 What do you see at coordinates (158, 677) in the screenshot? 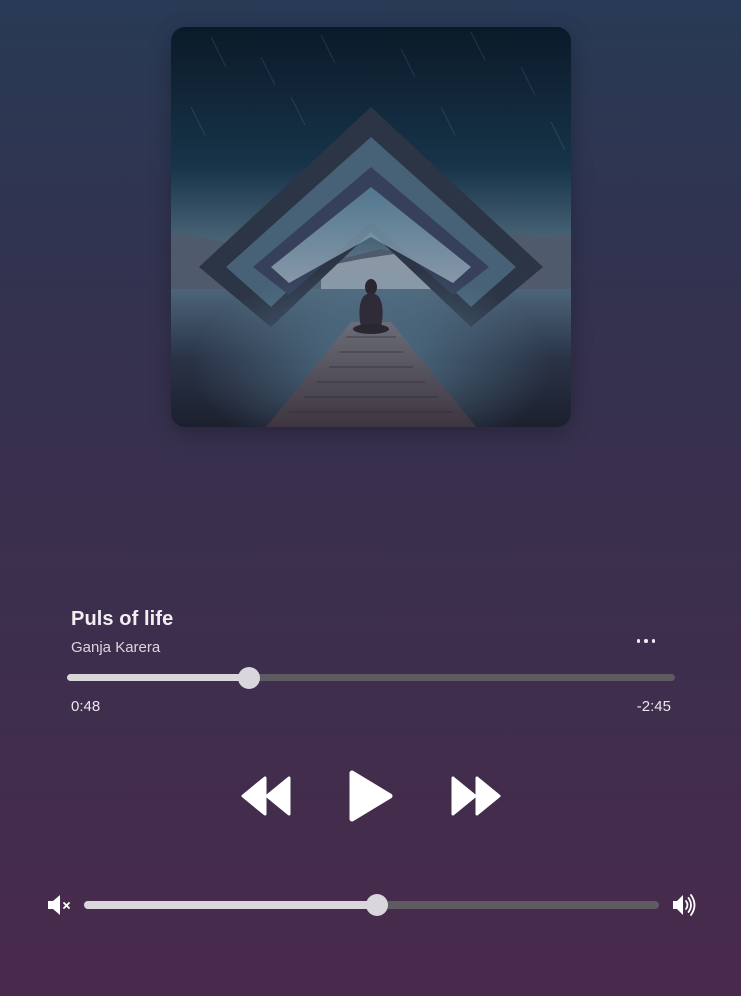
I see `playback-progress-fill` at bounding box center [158, 677].